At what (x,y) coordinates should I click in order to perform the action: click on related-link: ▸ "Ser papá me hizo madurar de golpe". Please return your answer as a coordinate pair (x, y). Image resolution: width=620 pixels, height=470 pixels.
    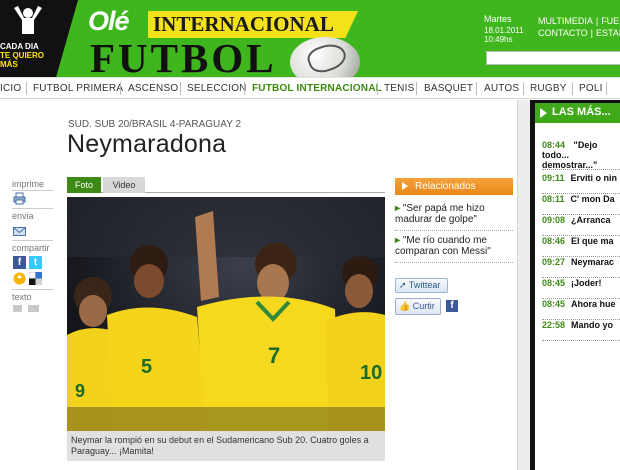
    Looking at the image, I should click on (454, 214).